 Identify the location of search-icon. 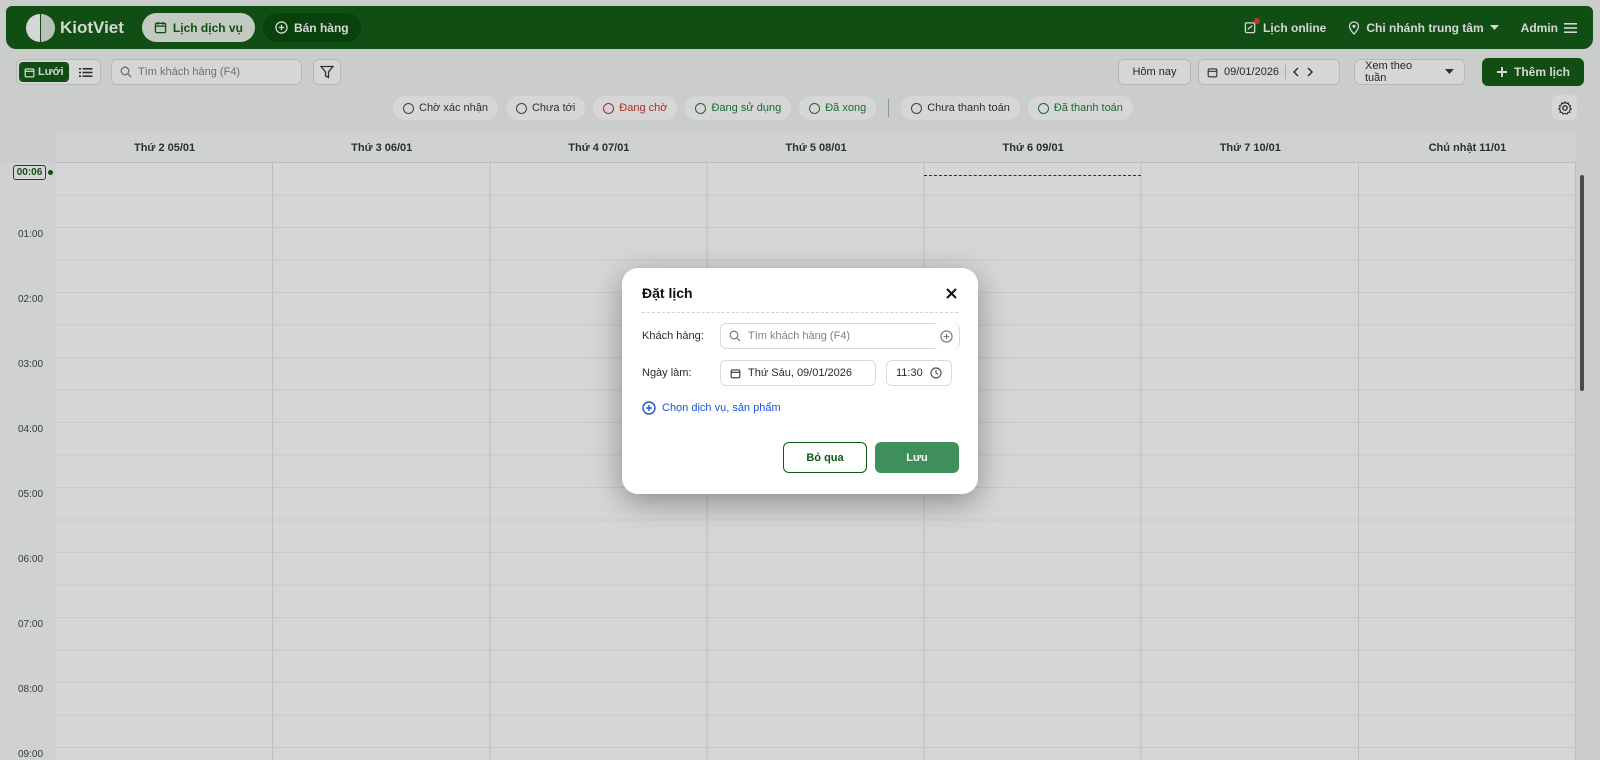
(735, 336).